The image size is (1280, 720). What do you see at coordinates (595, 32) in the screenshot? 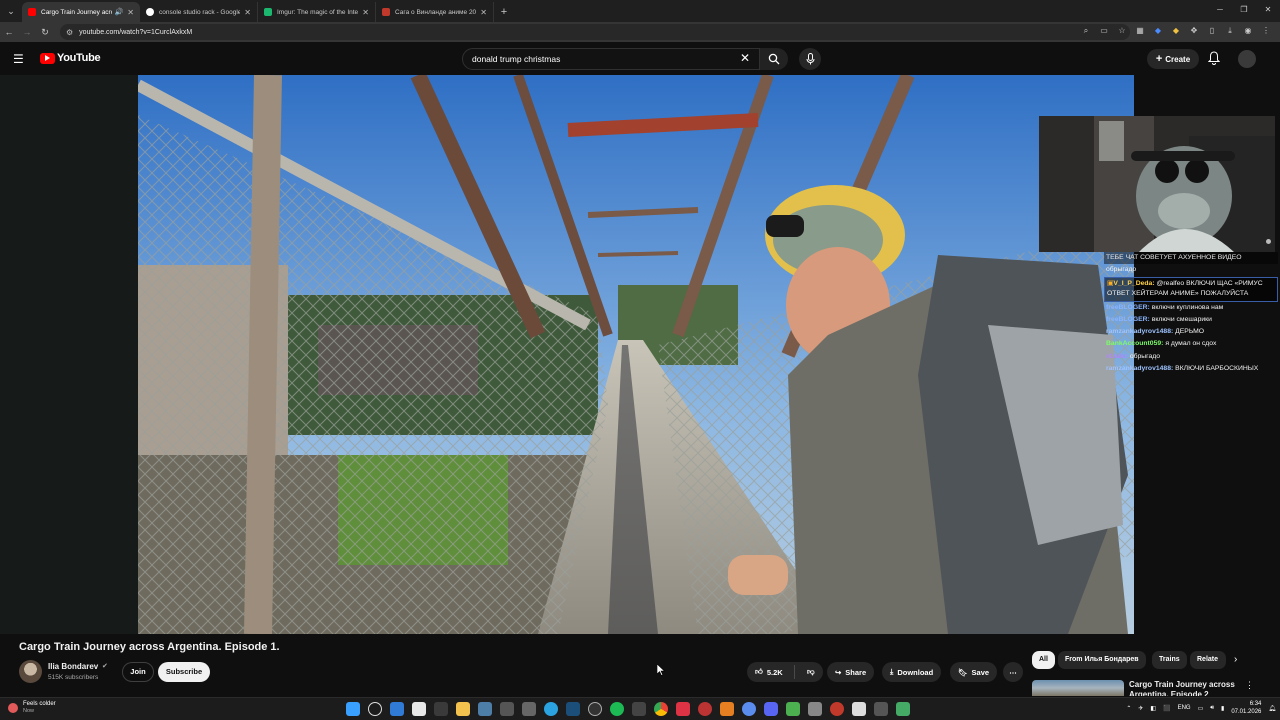
I see `address-bar: ⚙ youtube.com/watch?v=1CurclAxkxM` at bounding box center [595, 32].